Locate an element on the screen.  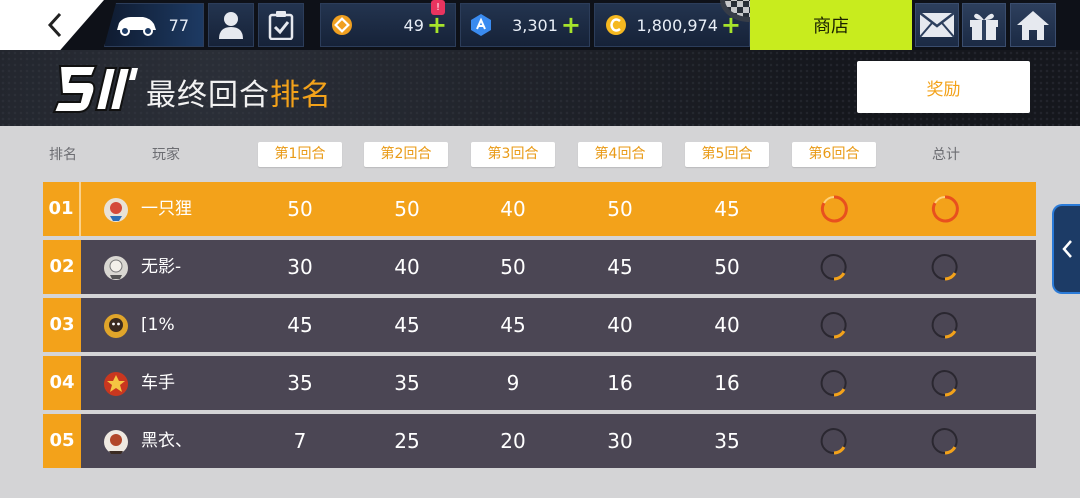
car-icon is located at coordinates (136, 26).